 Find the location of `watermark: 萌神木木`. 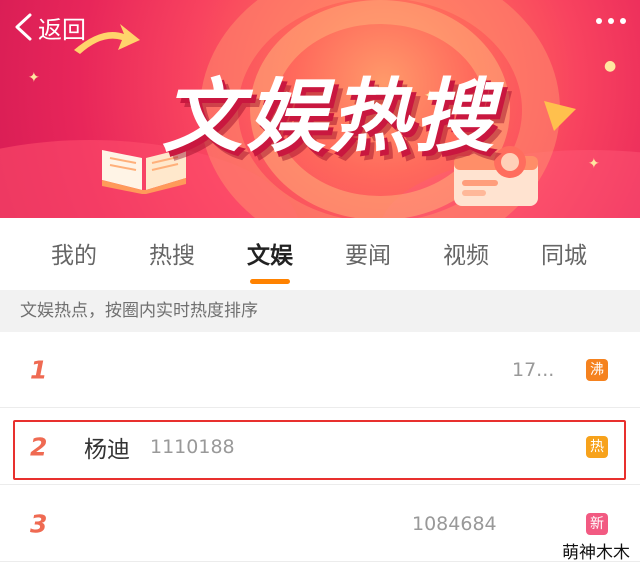

watermark: 萌神木木 is located at coordinates (596, 553).